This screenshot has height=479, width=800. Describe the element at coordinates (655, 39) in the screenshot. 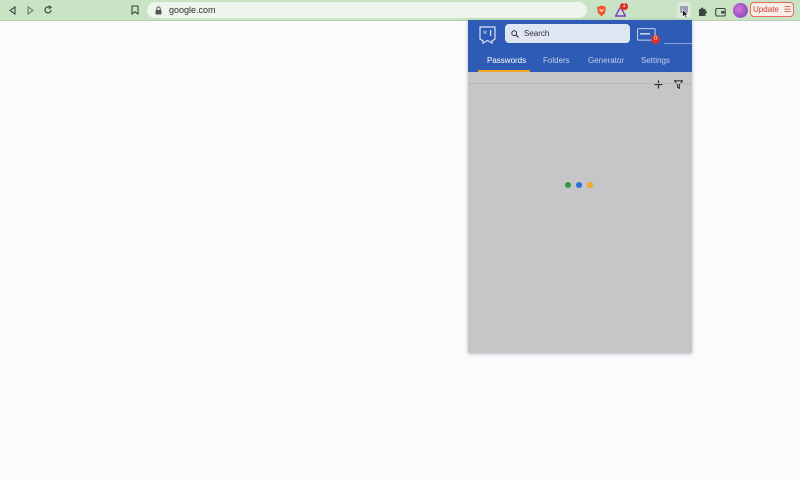

I see `notification-badge: 0` at that location.